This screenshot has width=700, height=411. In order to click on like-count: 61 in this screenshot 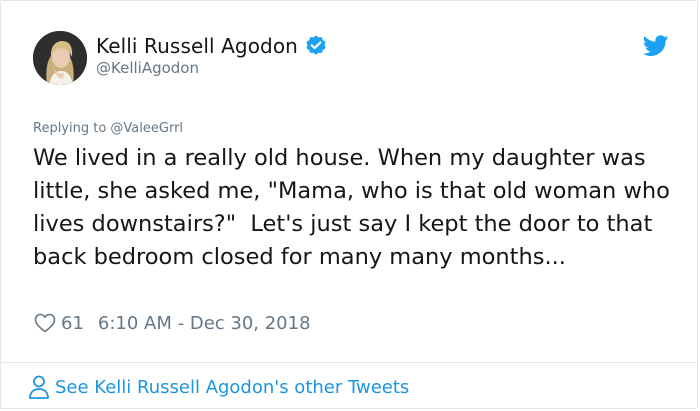, I will do `click(72, 323)`.